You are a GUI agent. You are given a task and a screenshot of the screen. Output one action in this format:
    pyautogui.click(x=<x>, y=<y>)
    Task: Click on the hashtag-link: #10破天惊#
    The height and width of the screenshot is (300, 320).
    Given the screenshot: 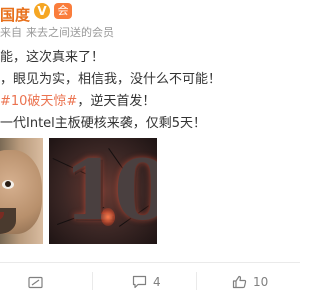 What is the action you would take?
    pyautogui.click(x=38, y=101)
    